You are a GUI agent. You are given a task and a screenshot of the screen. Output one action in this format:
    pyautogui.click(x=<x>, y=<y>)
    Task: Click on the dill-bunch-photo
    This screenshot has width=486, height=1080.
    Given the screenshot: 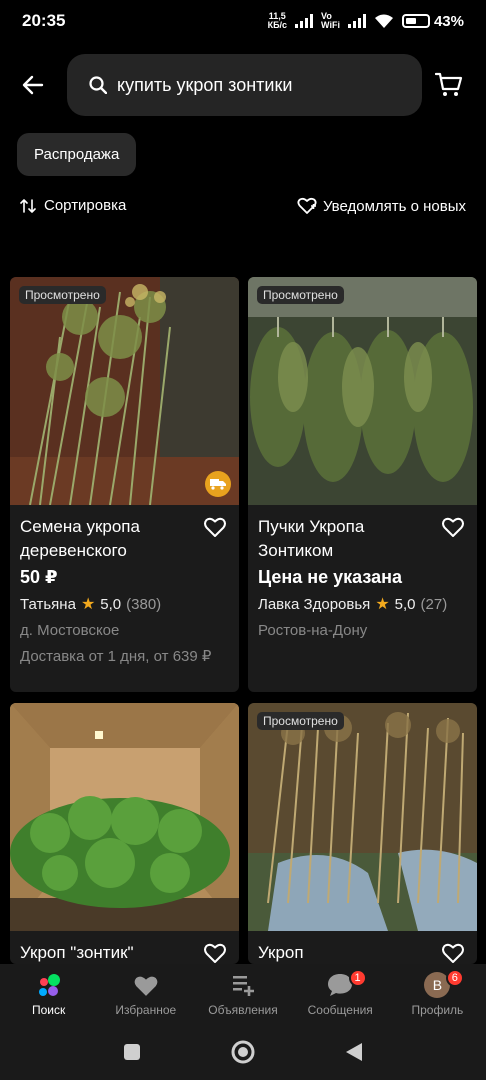 What is the action you would take?
    pyautogui.click(x=124, y=391)
    